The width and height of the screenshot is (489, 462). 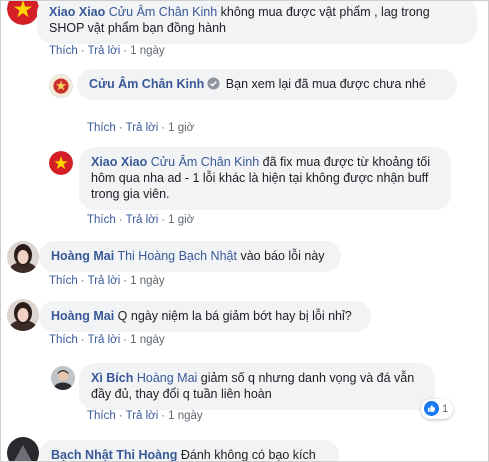 I want to click on like-reaction-icon, so click(x=431, y=408).